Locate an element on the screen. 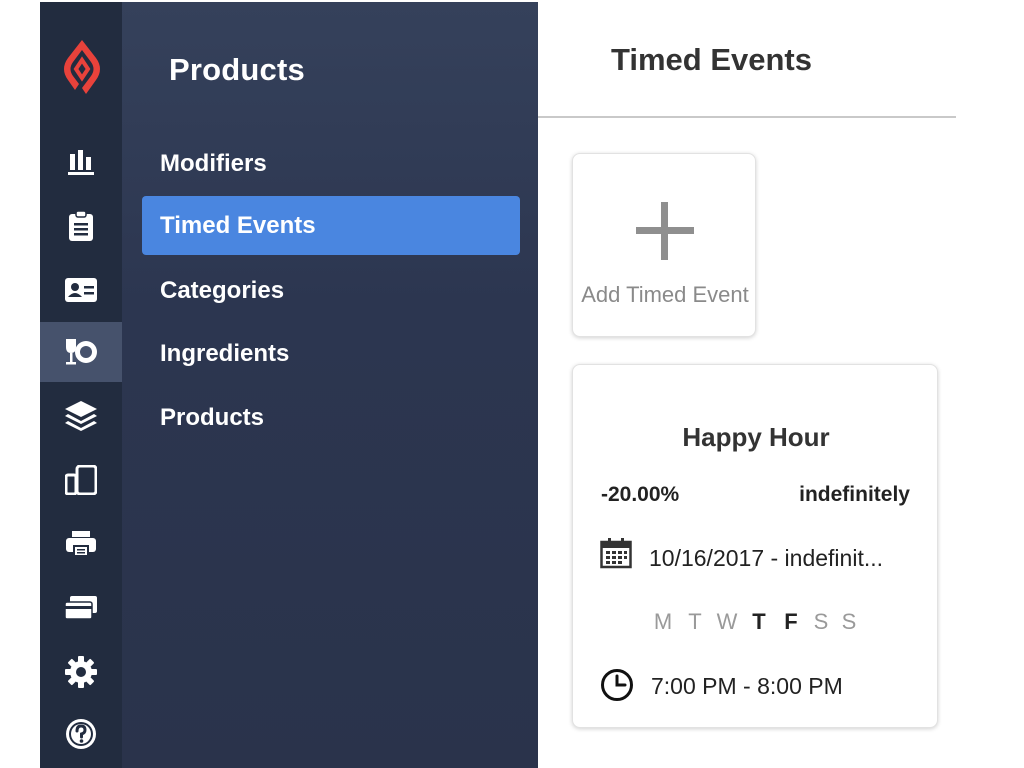  weekday-saturday: S is located at coordinates (821, 621).